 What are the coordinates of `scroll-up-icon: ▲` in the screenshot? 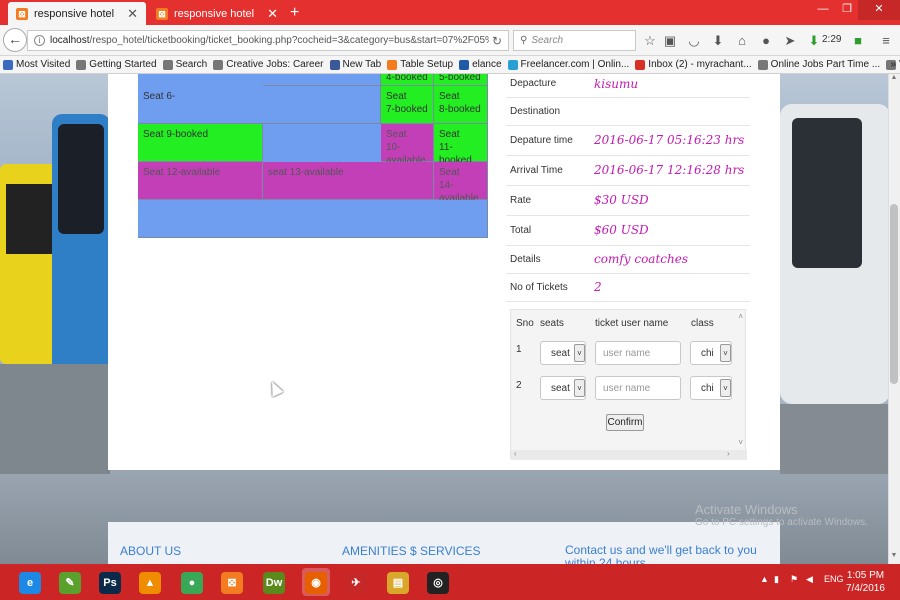 It's located at (894, 77).